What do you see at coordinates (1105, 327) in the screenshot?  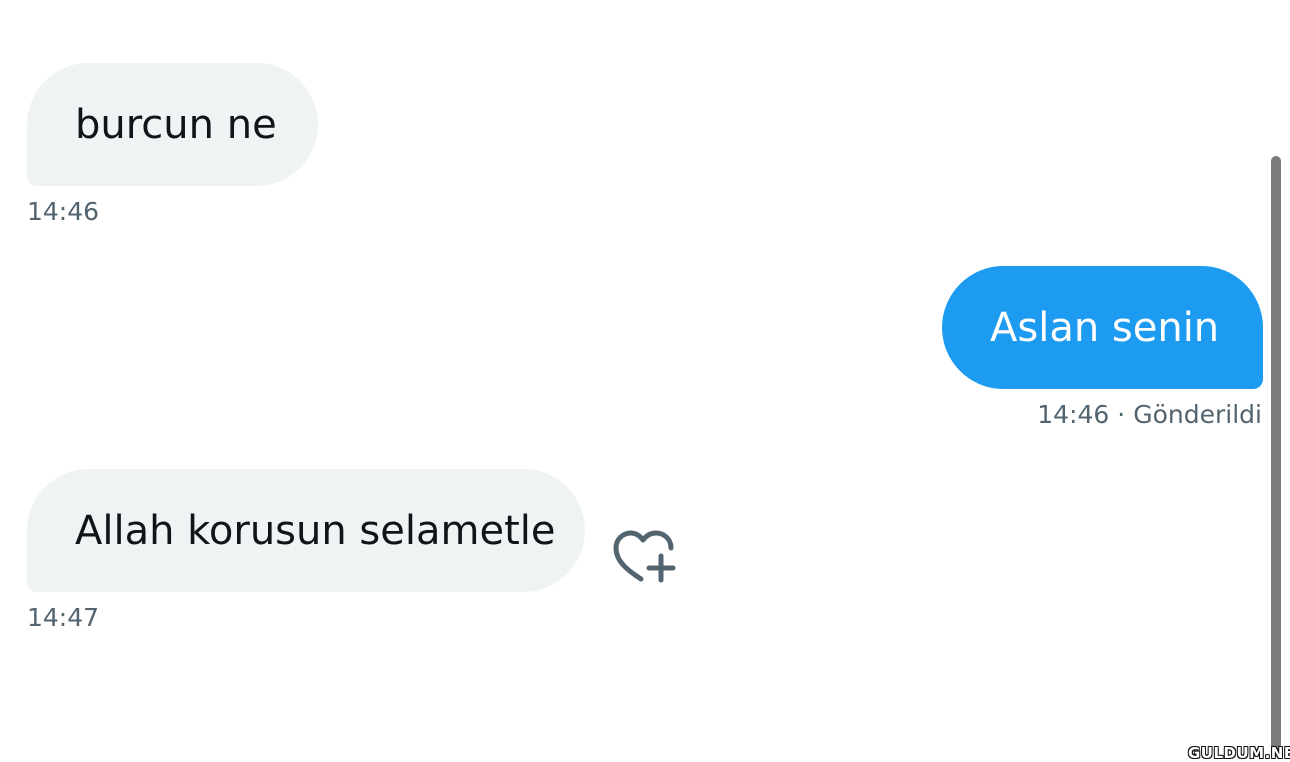 I see `message-text: Aslan senin` at bounding box center [1105, 327].